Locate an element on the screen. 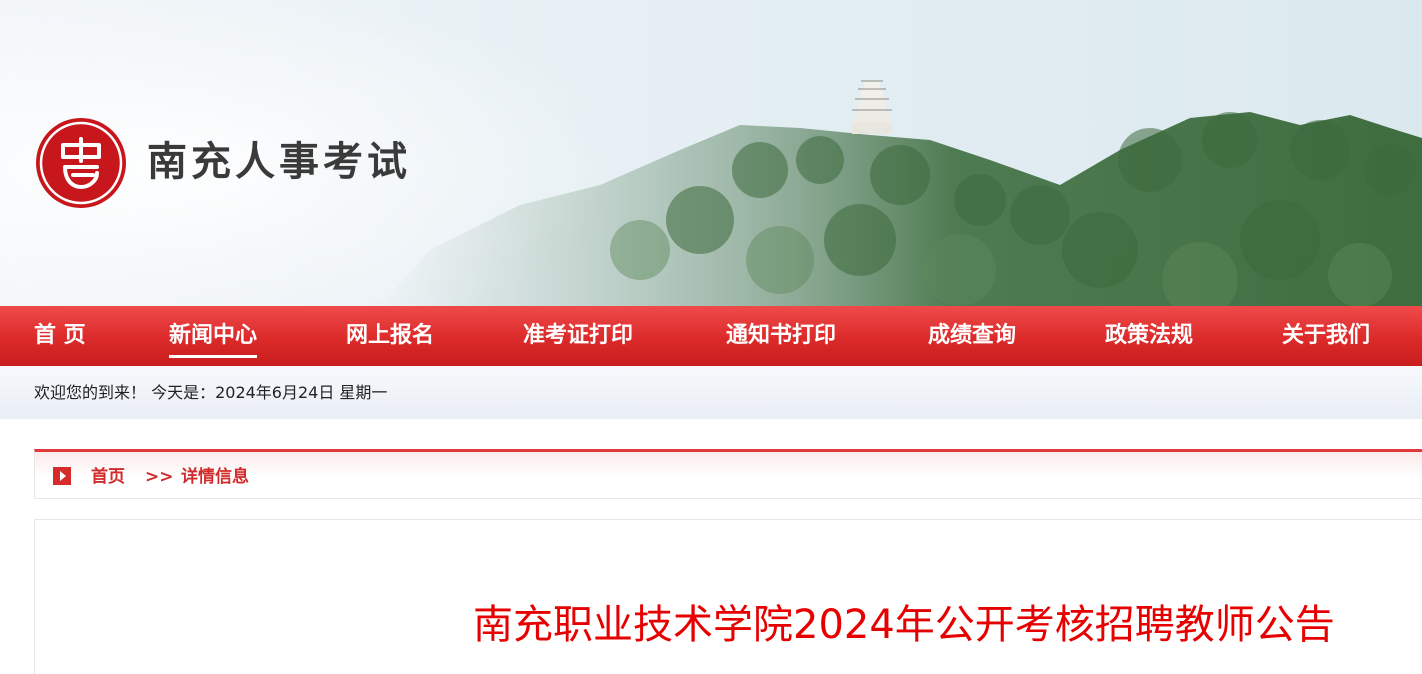 Image resolution: width=1422 pixels, height=674 pixels. article-title: 南充职业技术学院2024年公开考核招聘教师公告 is located at coordinates (904, 625).